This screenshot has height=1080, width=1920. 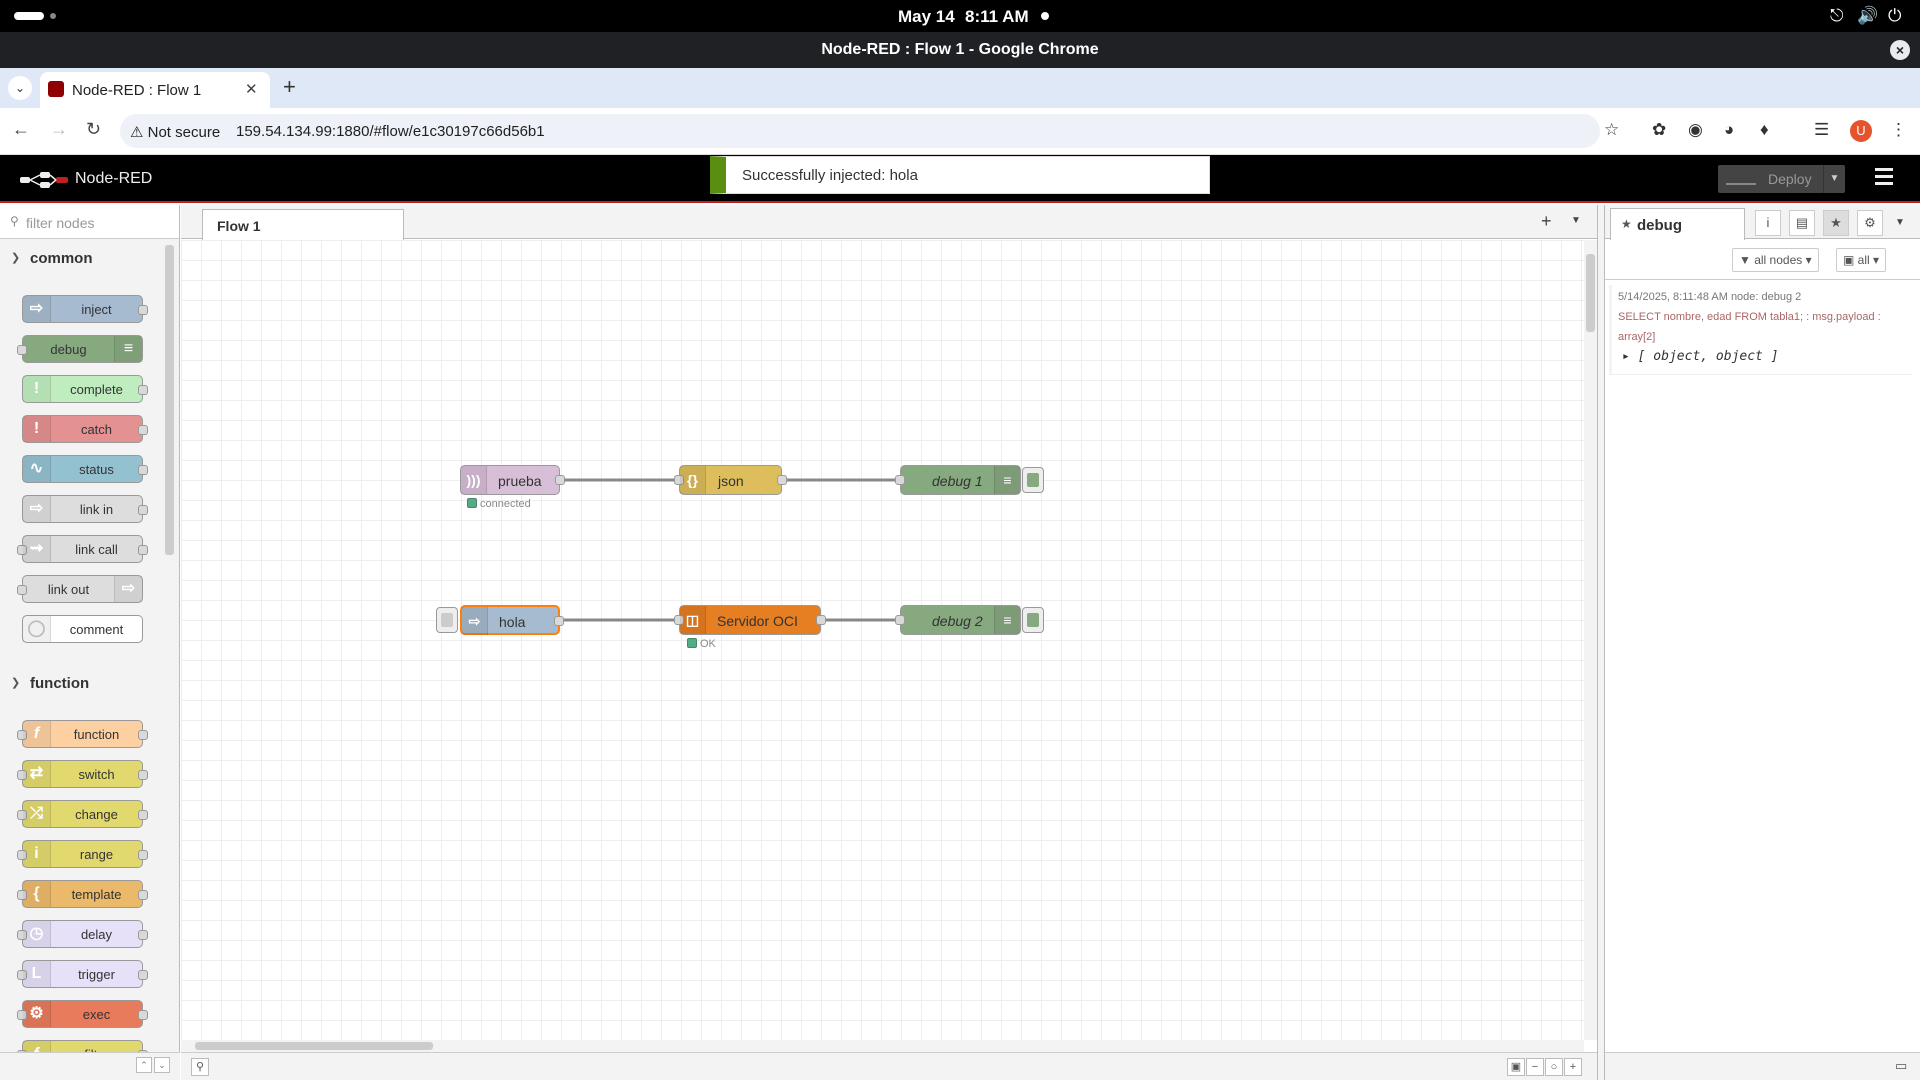 What do you see at coordinates (1573, 1067) in the screenshot?
I see `zoom-in-icon: +` at bounding box center [1573, 1067].